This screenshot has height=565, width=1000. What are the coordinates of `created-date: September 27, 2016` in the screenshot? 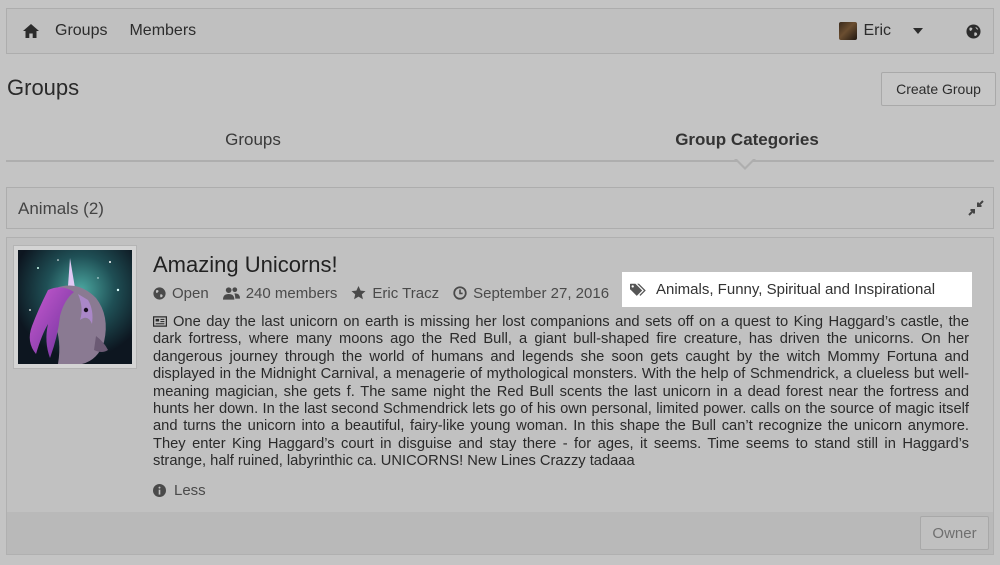 It's located at (541, 293).